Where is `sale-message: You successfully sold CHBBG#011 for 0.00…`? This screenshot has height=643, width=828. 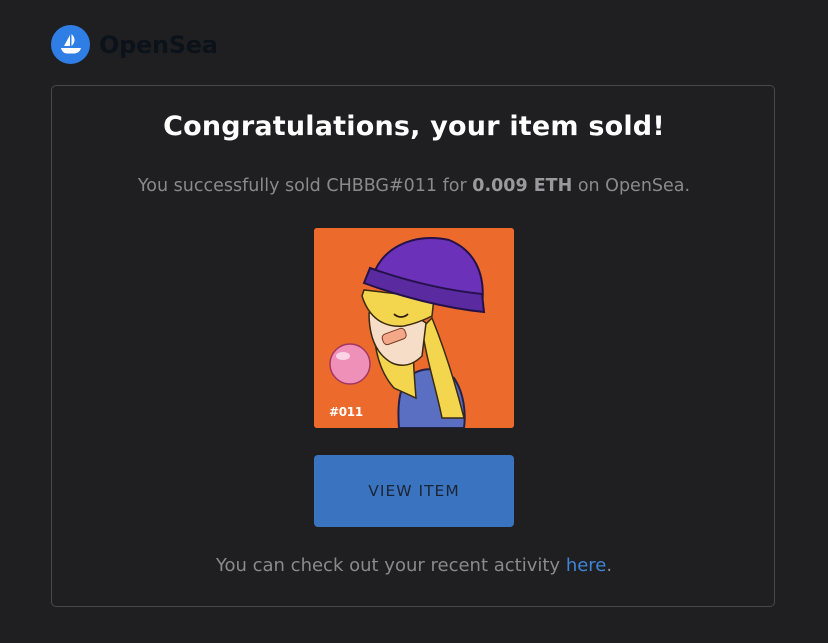
sale-message: You successfully sold CHBBG#011 for 0.00… is located at coordinates (414, 186).